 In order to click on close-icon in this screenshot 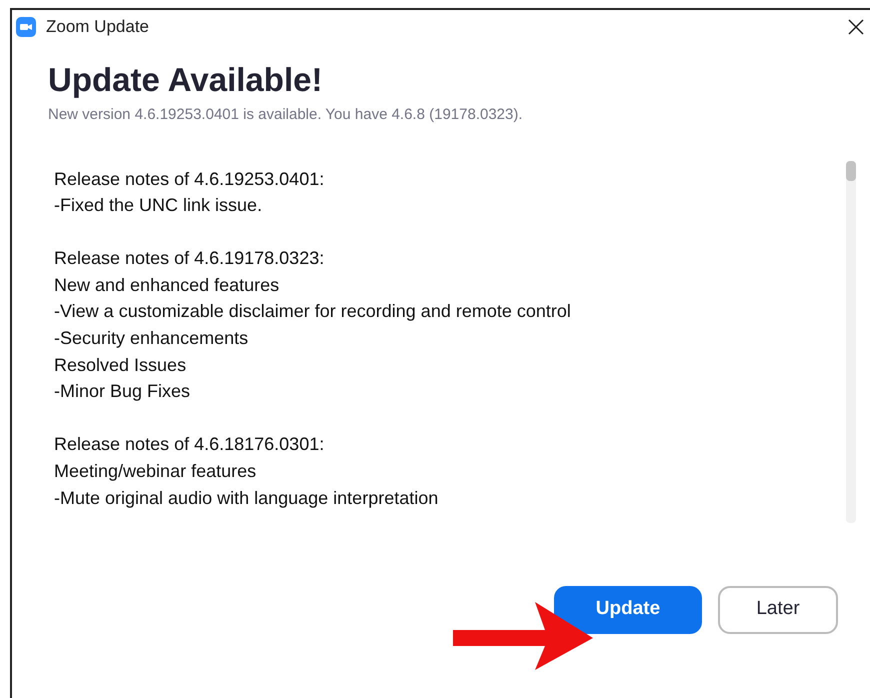, I will do `click(856, 27)`.